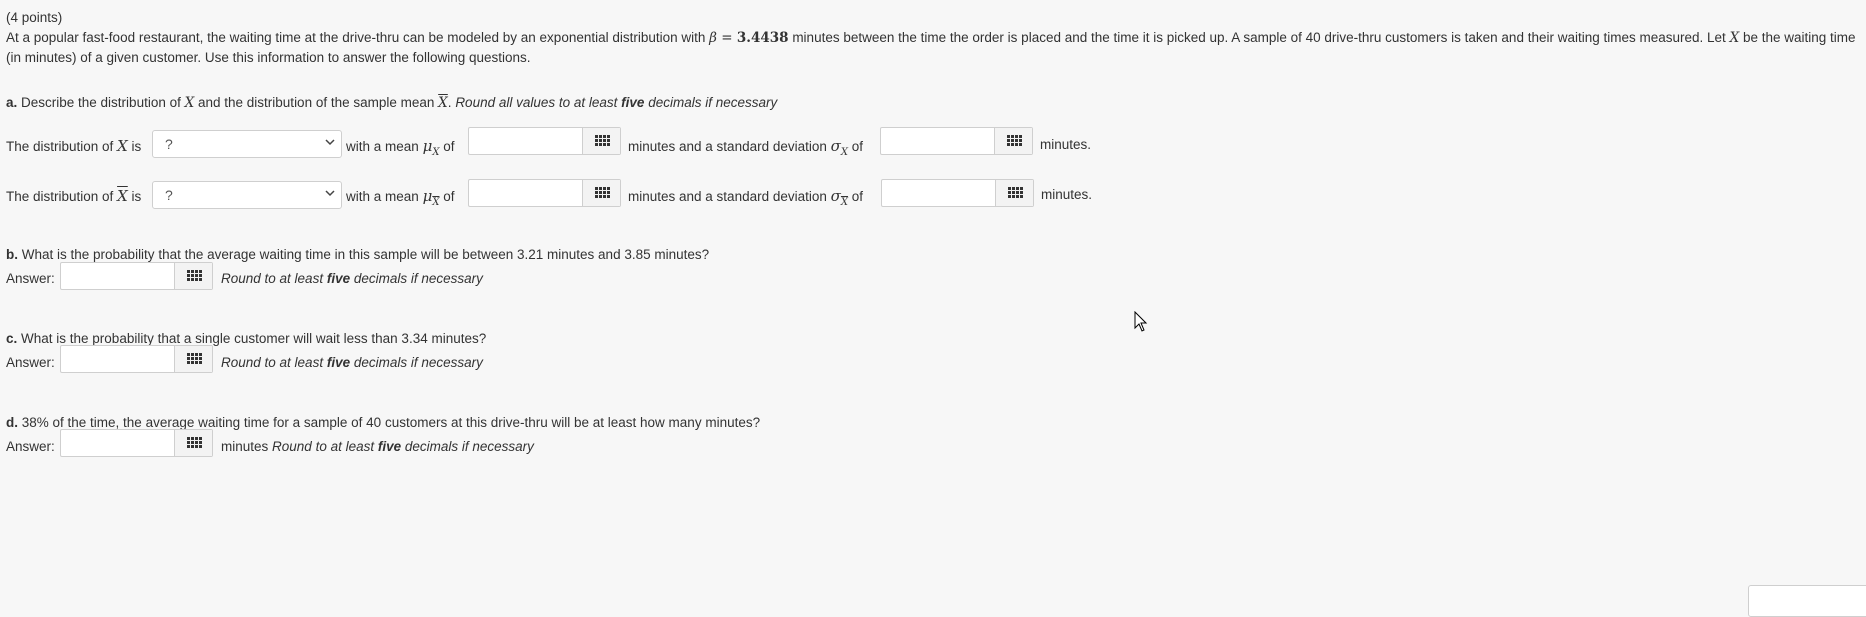 The width and height of the screenshot is (1866, 617). What do you see at coordinates (746, 147) in the screenshot?
I see `row1-sd-label: minutes and a standard deviation σX of` at bounding box center [746, 147].